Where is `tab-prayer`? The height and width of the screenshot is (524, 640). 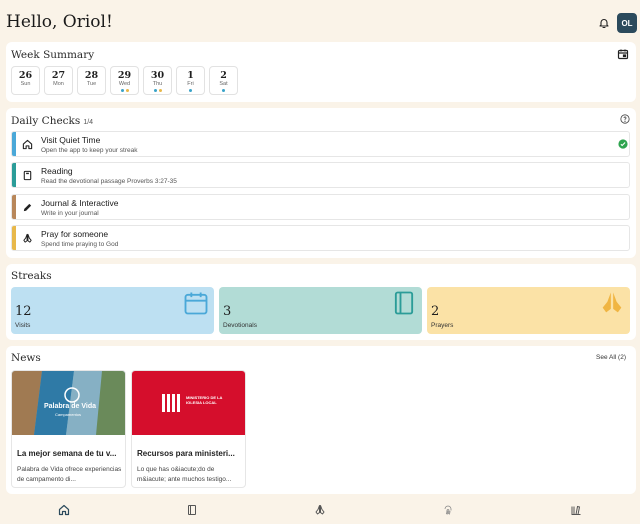
tab-prayer is located at coordinates (320, 510).